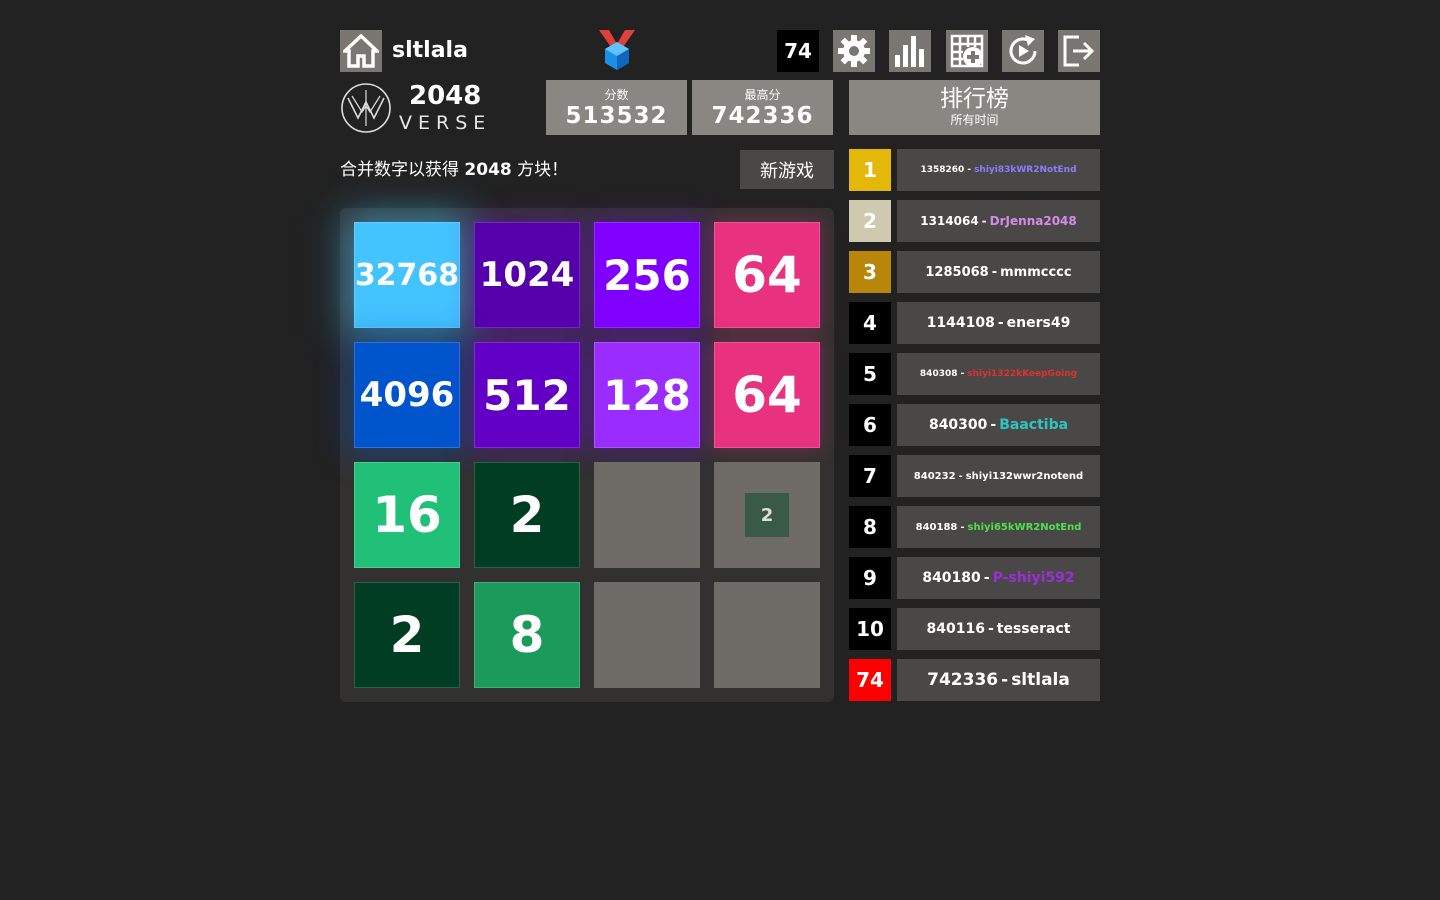 This screenshot has width=1440, height=900. Describe the element at coordinates (445, 123) in the screenshot. I see `logo-subtitle: VERSE` at that location.